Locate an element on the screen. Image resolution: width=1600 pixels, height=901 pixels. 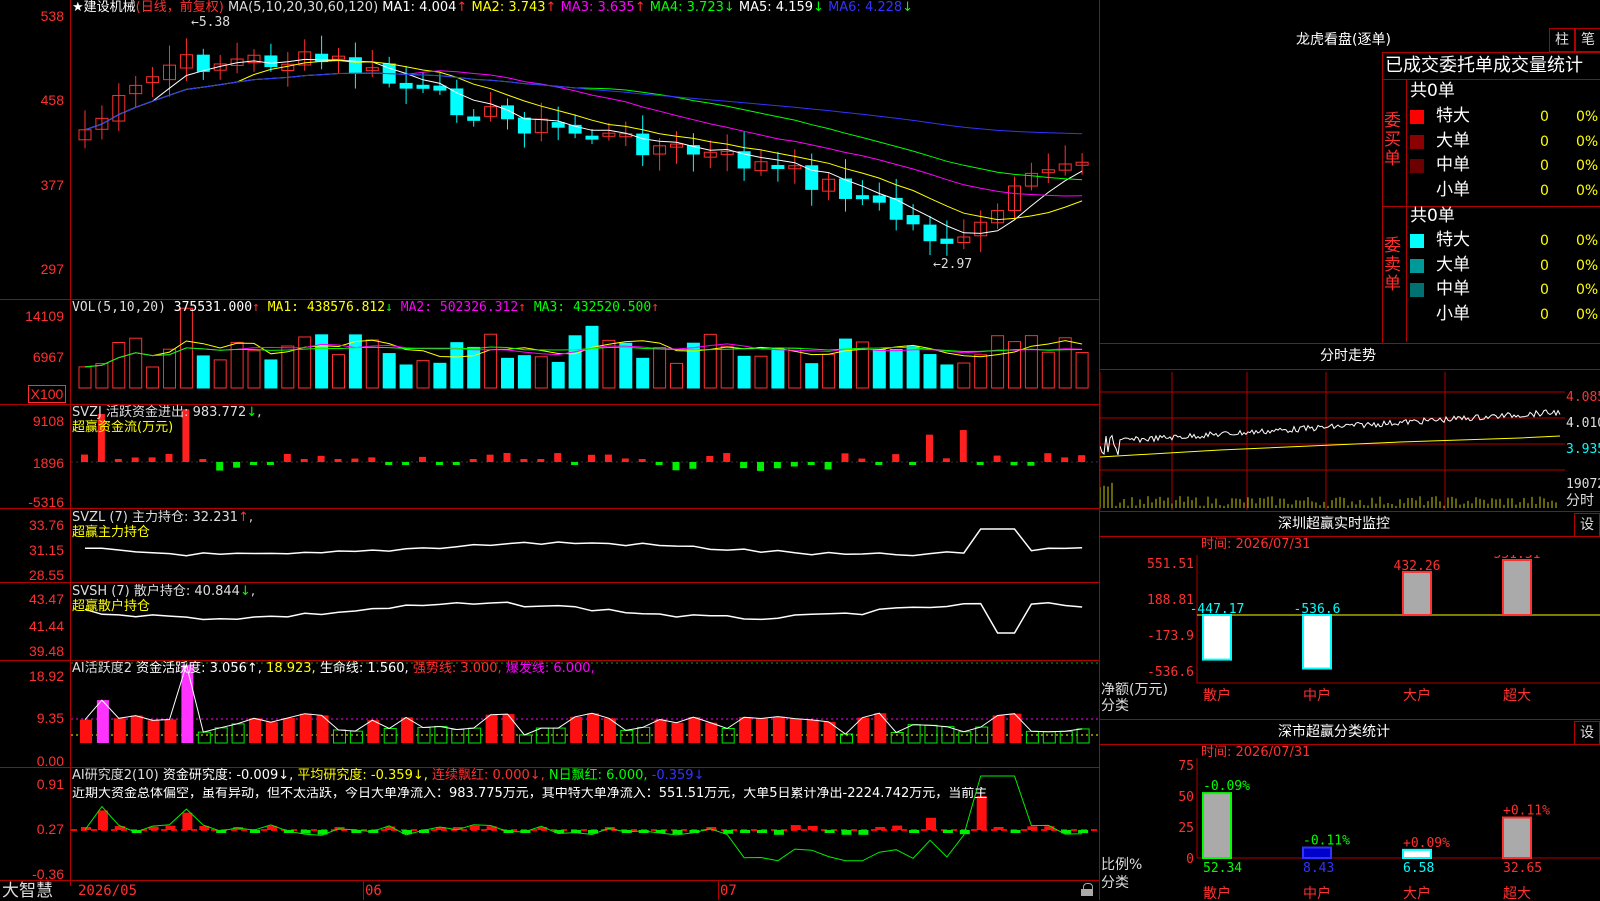
ai-research-tick: -0.36 is located at coordinates (48, 874).